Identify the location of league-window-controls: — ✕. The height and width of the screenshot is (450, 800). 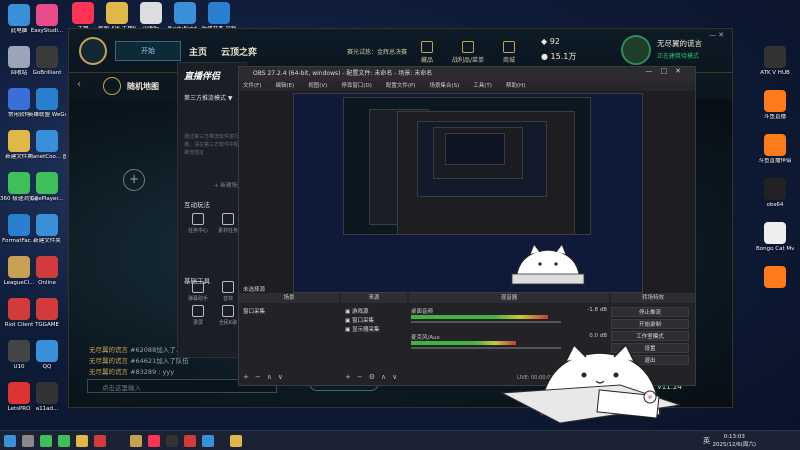
(716, 35).